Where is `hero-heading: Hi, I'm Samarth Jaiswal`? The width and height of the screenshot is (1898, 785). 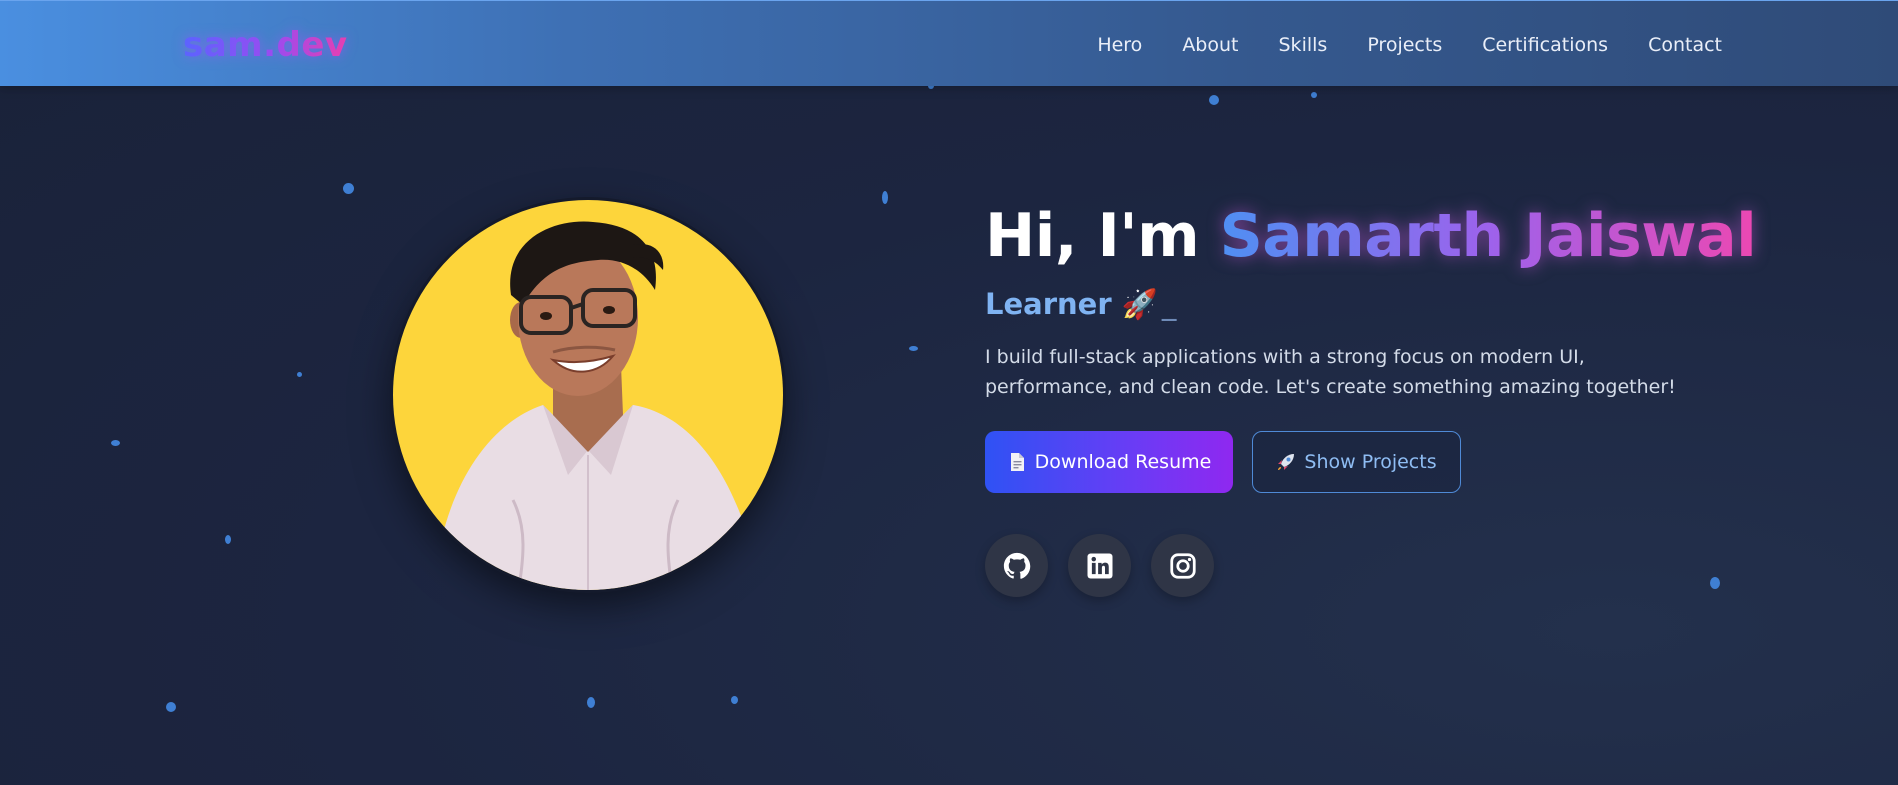 hero-heading: Hi, I'm Samarth Jaiswal is located at coordinates (1371, 236).